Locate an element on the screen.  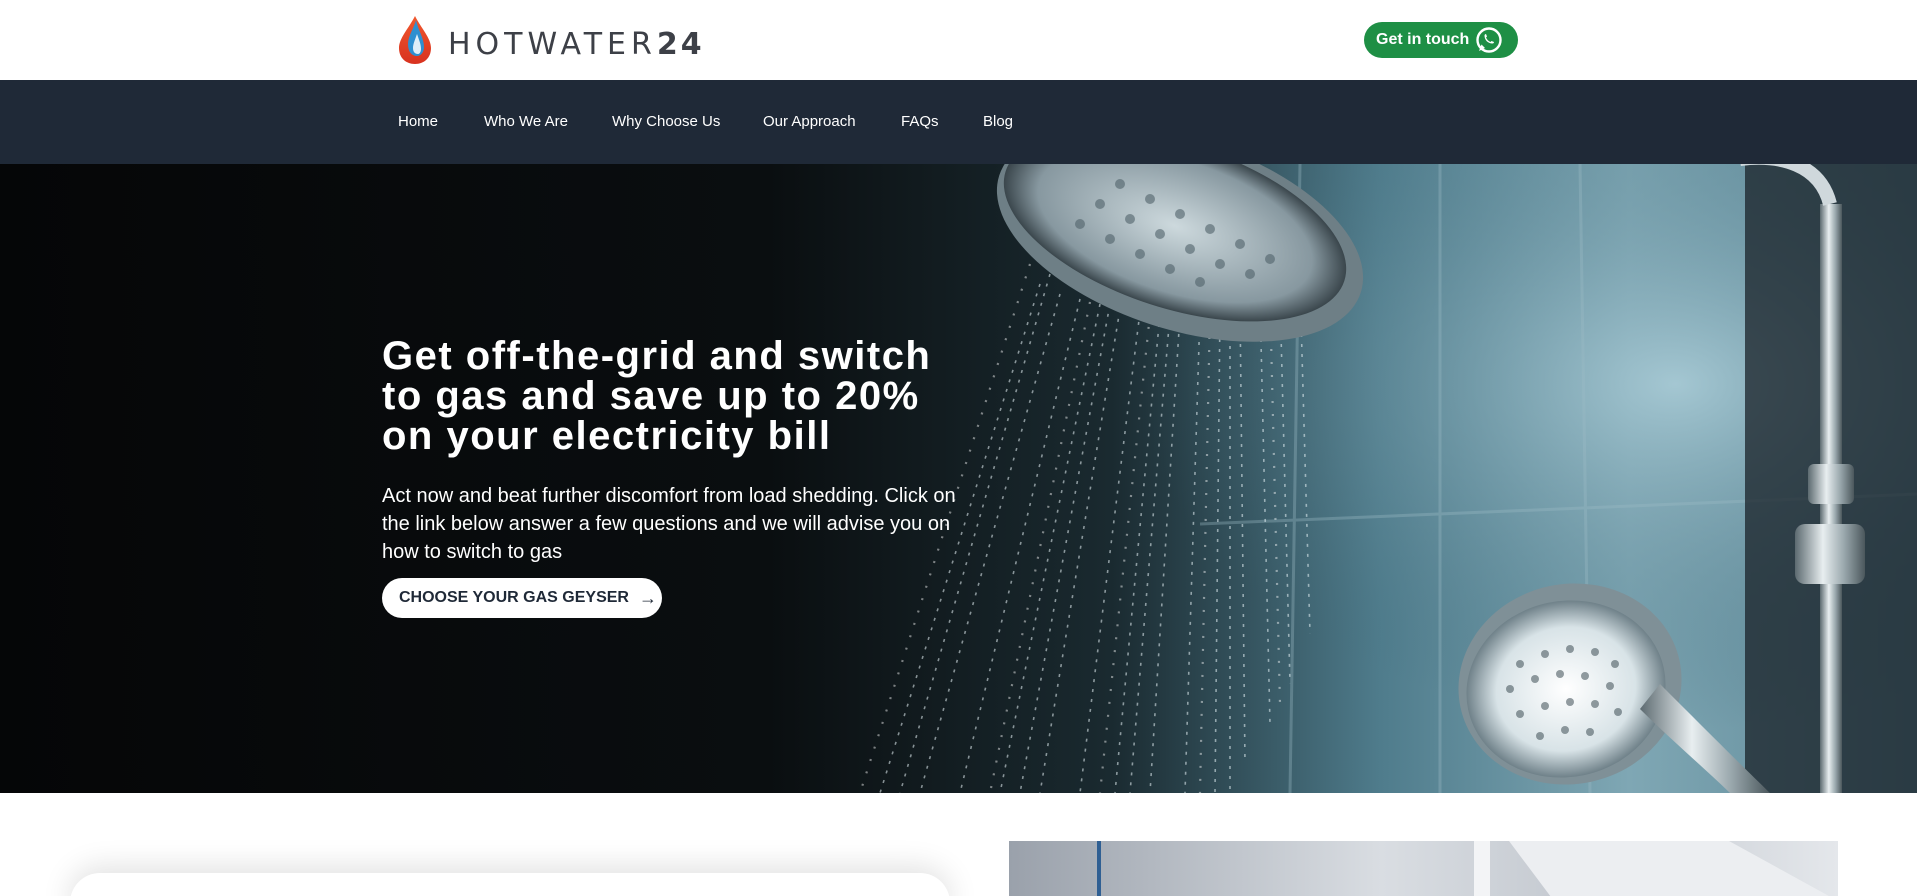
logo-number: 24 is located at coordinates (680, 44).